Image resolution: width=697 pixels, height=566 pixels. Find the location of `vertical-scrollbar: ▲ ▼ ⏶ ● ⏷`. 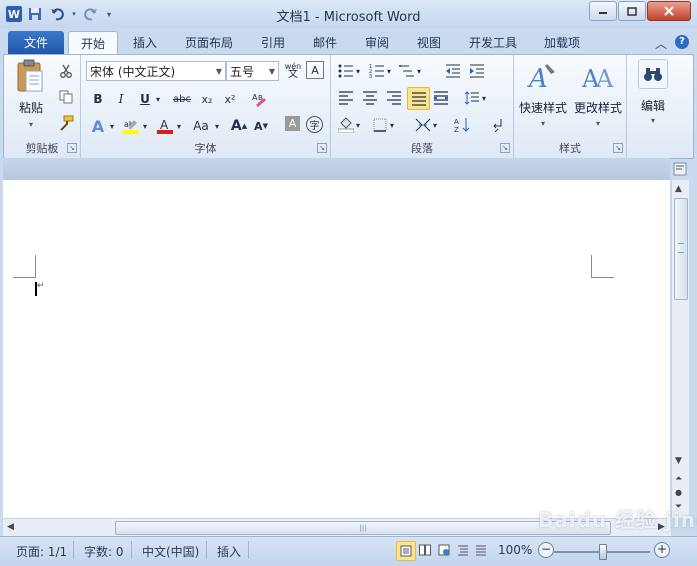

vertical-scrollbar: ▲ ▼ ⏶ ● ⏷ is located at coordinates (680, 349).